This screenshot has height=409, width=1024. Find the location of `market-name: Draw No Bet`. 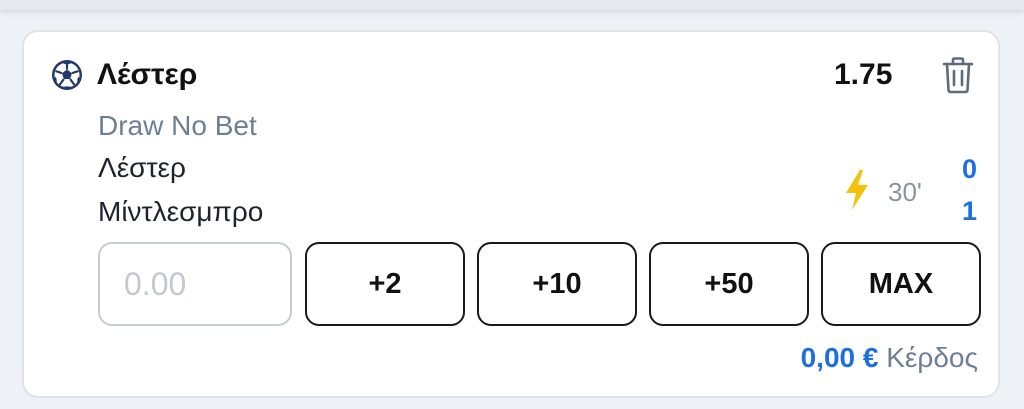

market-name: Draw No Bet is located at coordinates (177, 125).